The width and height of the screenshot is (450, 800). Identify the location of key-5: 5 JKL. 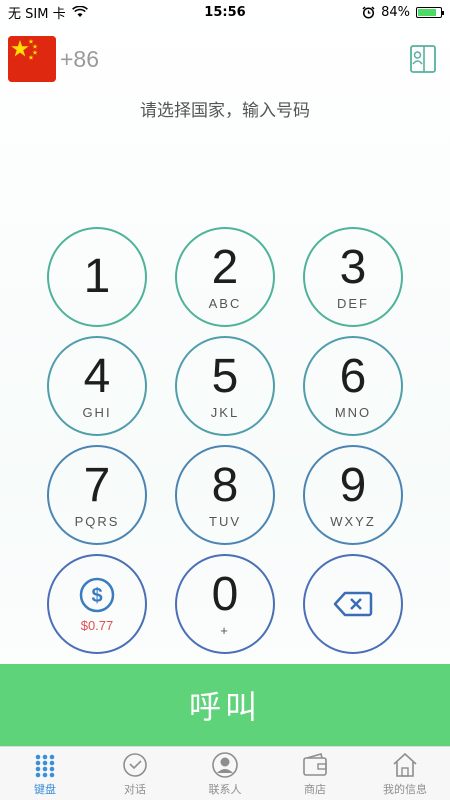
(225, 386).